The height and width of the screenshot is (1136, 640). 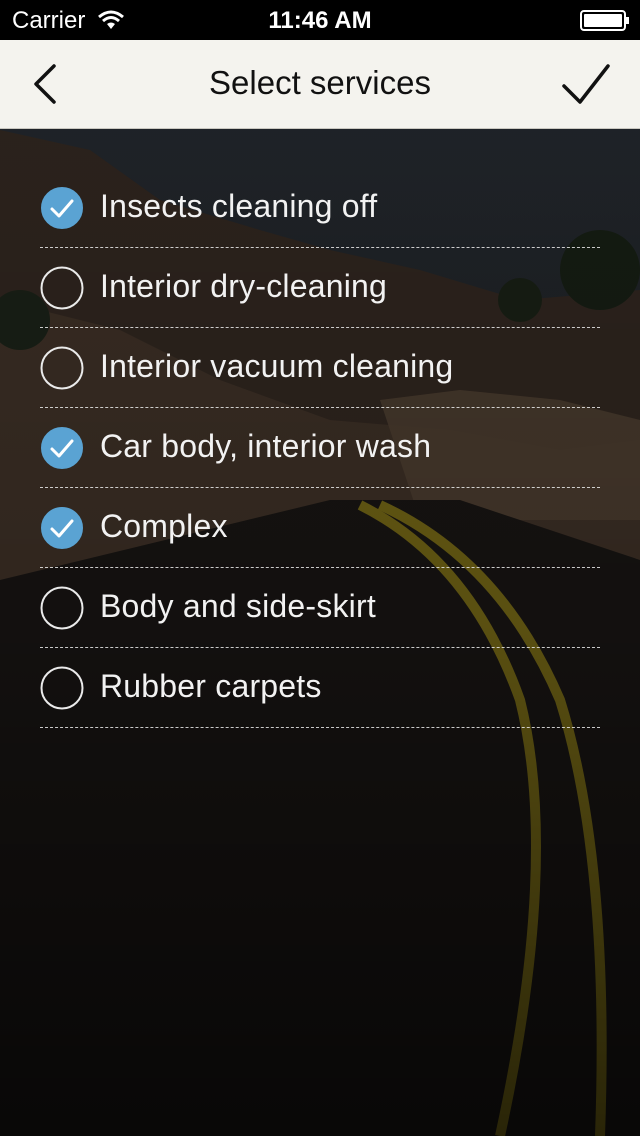 What do you see at coordinates (604, 20) in the screenshot?
I see `battery-icon` at bounding box center [604, 20].